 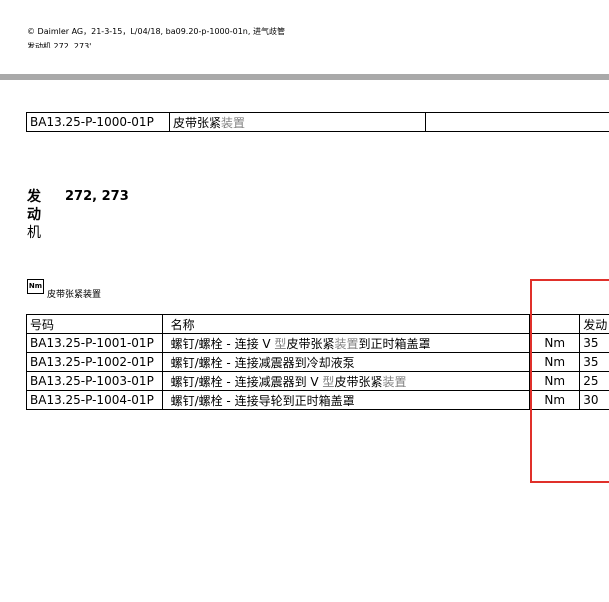 I want to click on row-name-part: 到正时箱盖罩, so click(x=394, y=343).